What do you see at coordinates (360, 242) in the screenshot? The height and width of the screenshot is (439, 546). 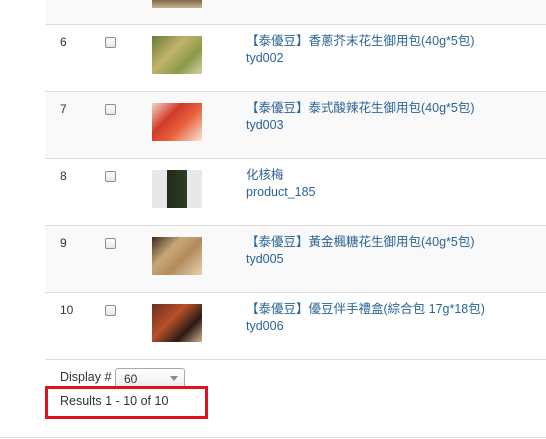 I see `product-name-link: 【泰優豆】黃金楓糖花生御用包(40g*5包)` at bounding box center [360, 242].